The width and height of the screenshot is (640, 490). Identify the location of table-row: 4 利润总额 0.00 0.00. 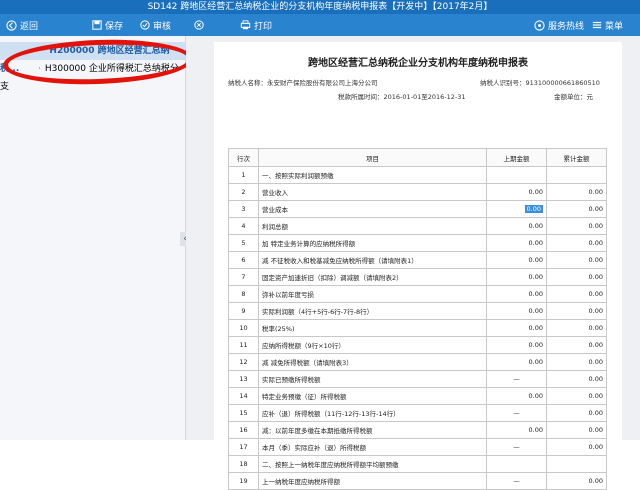
(417, 226).